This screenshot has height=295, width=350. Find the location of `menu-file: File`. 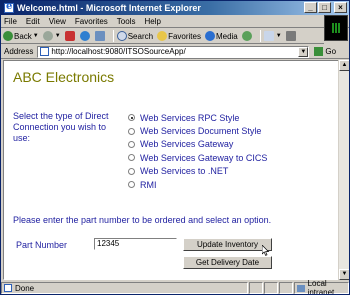

menu-file: File is located at coordinates (10, 21).